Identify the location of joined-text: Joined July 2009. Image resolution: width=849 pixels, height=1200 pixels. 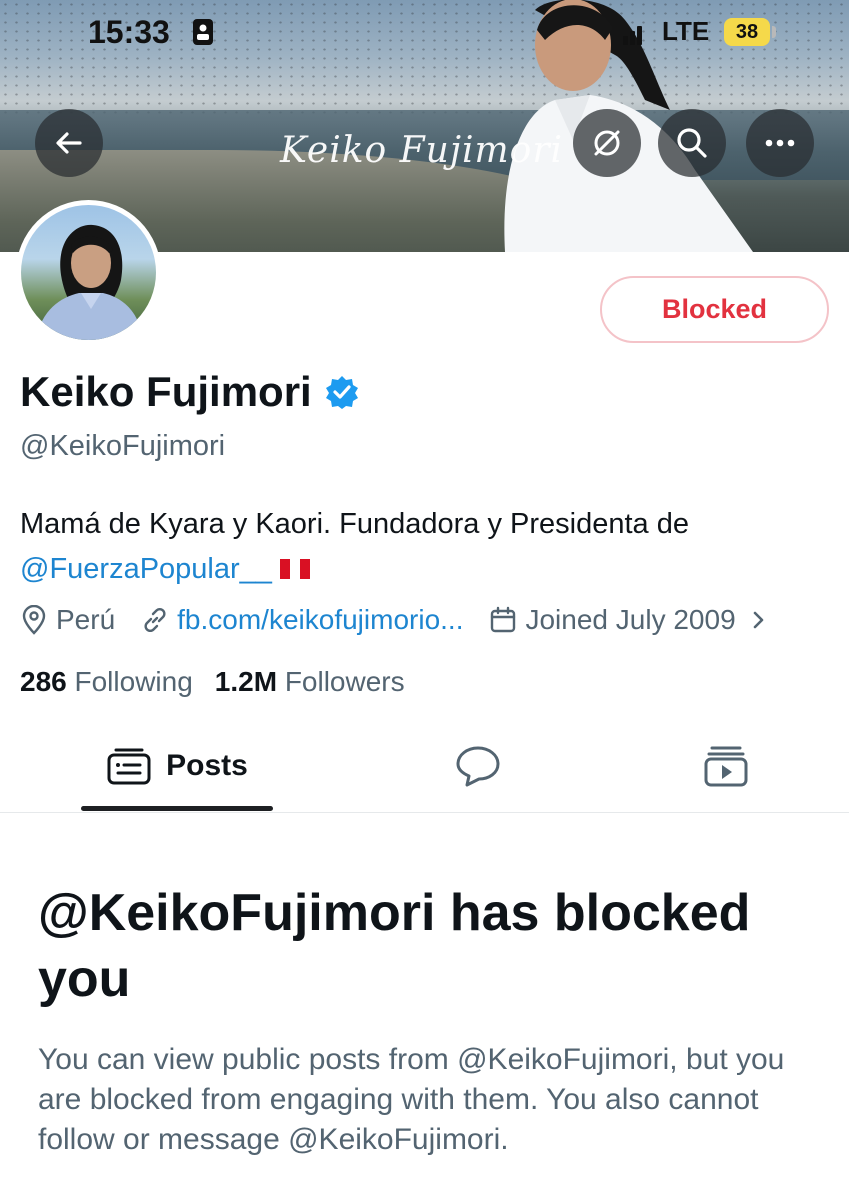
(630, 619).